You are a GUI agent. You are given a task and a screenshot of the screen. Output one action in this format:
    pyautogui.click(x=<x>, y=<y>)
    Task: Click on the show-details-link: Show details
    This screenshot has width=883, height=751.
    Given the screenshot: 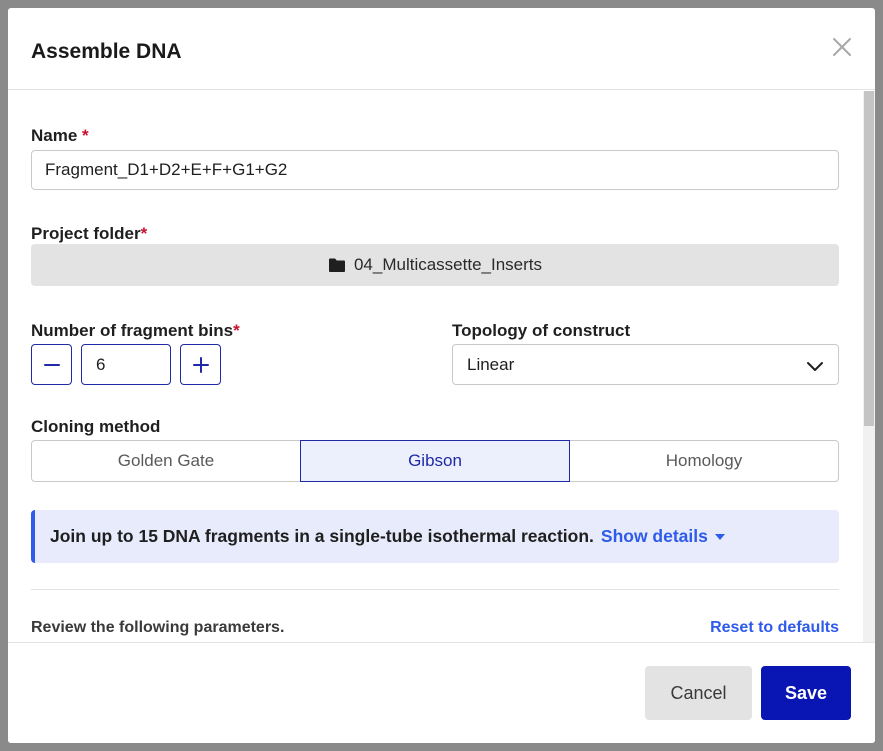 What is the action you would take?
    pyautogui.click(x=663, y=536)
    